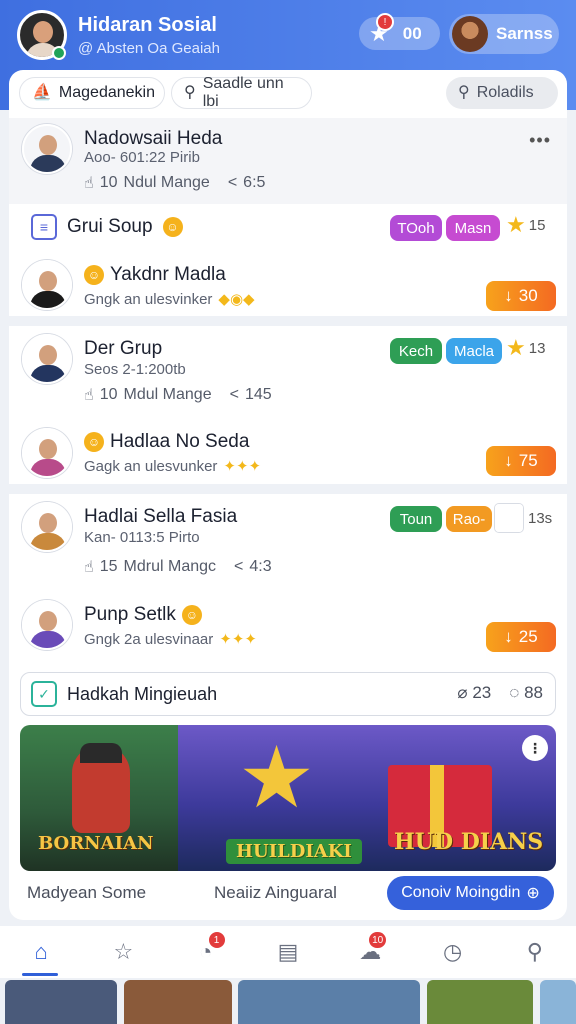 The height and width of the screenshot is (1024, 576). I want to click on member-name: Punp Setlk ☺, so click(143, 615).